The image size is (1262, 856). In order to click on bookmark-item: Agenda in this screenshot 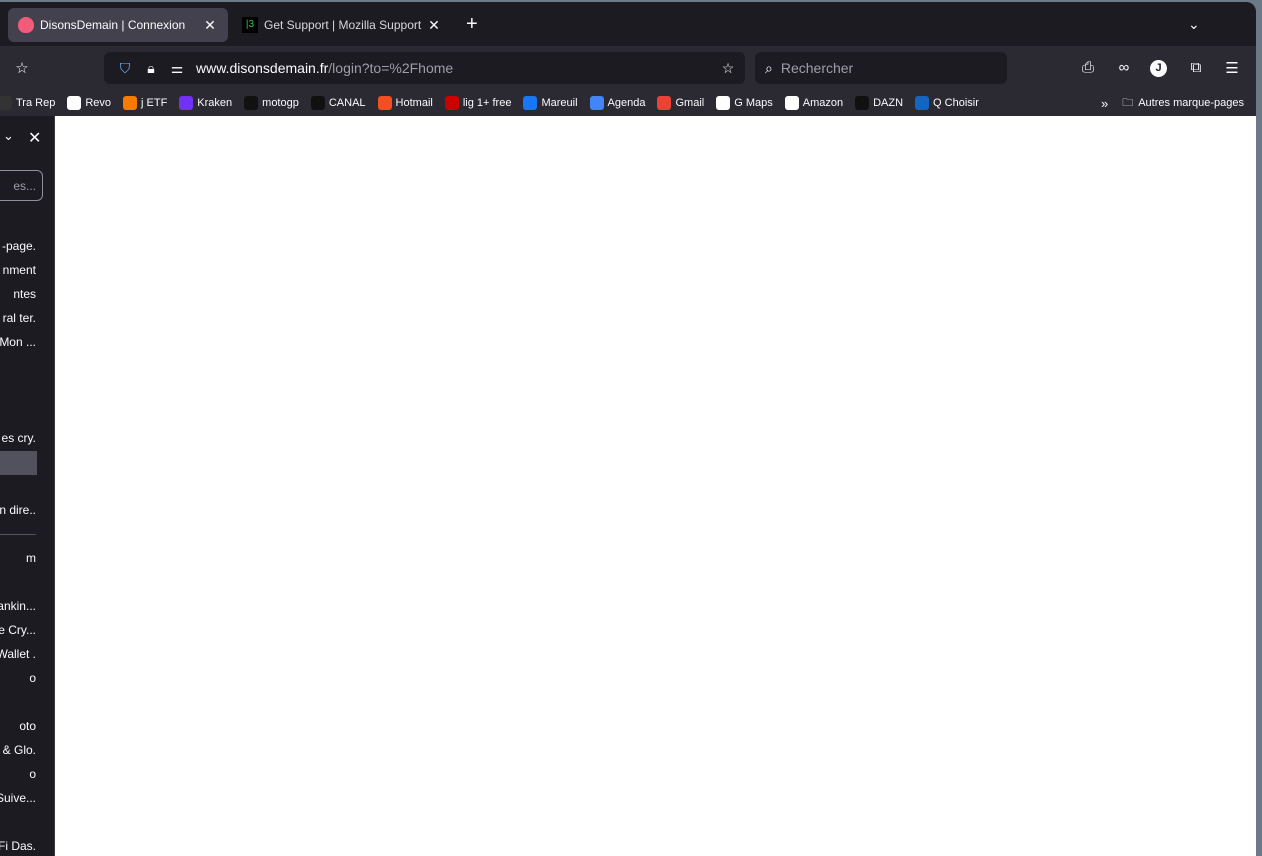, I will do `click(617, 103)`.